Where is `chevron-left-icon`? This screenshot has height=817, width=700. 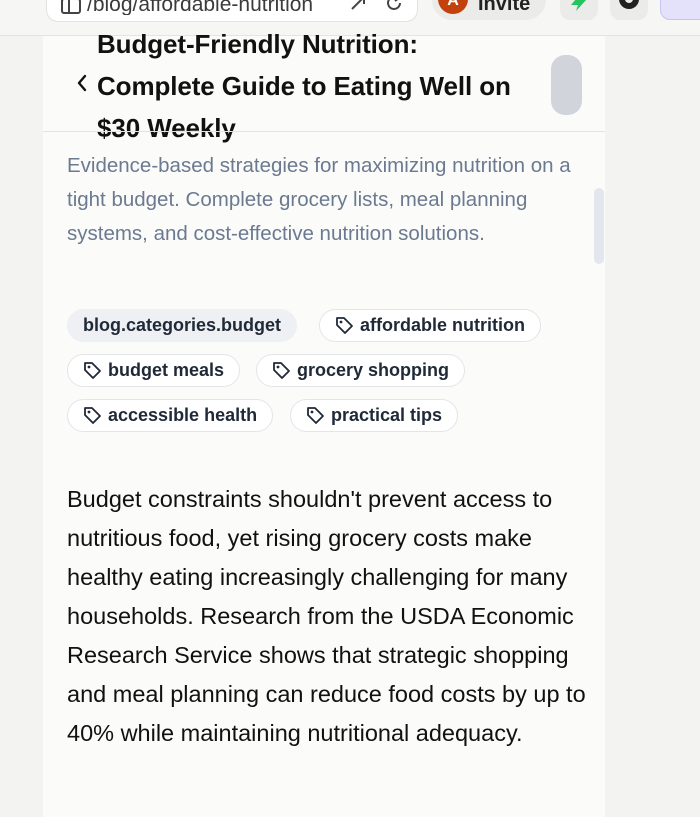
chevron-left-icon is located at coordinates (82, 85).